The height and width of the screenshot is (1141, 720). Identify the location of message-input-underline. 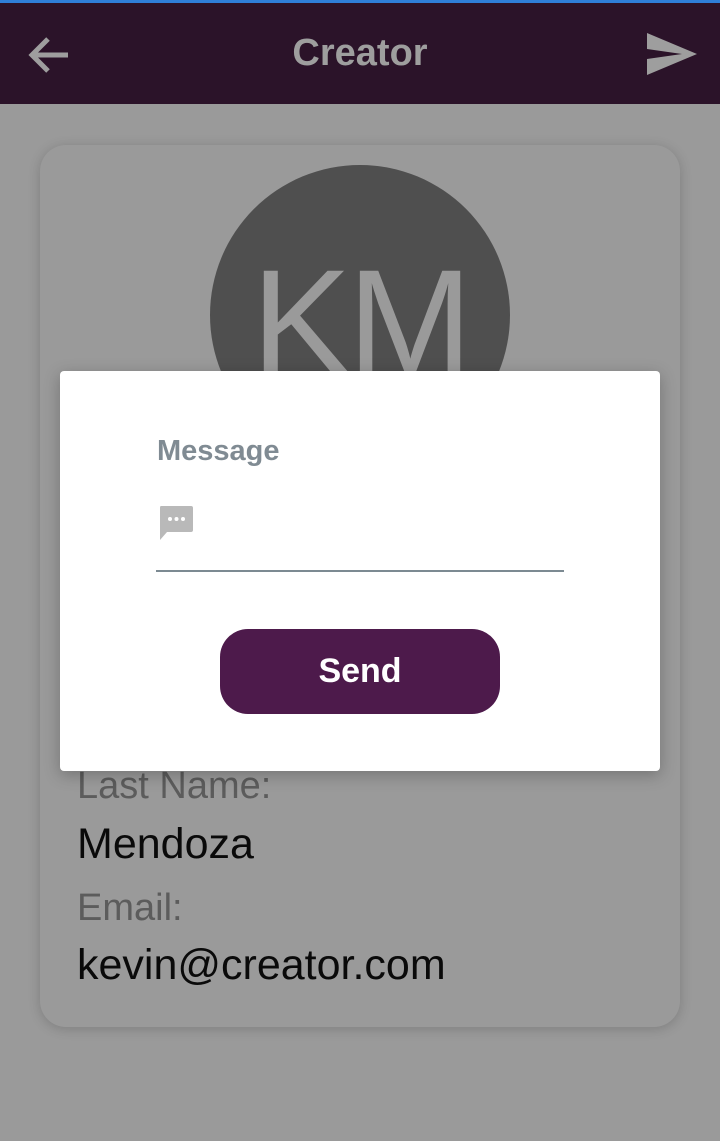
(360, 571).